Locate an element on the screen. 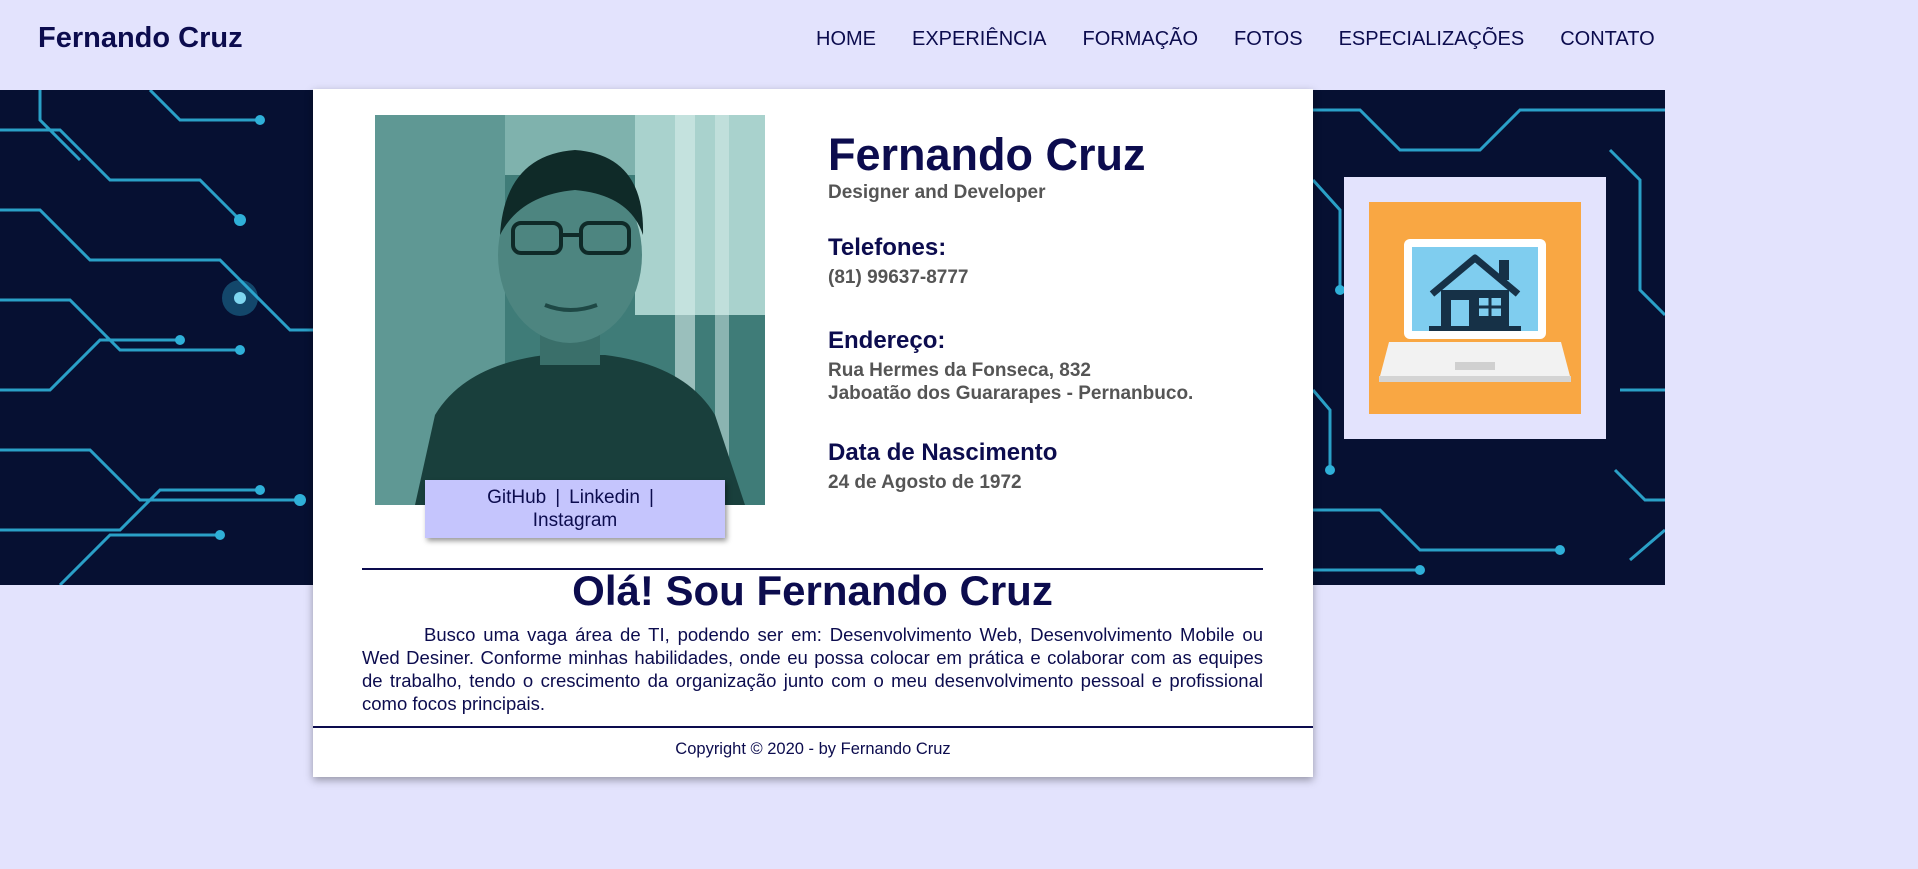 The height and width of the screenshot is (869, 1918). footer-divider is located at coordinates (813, 727).